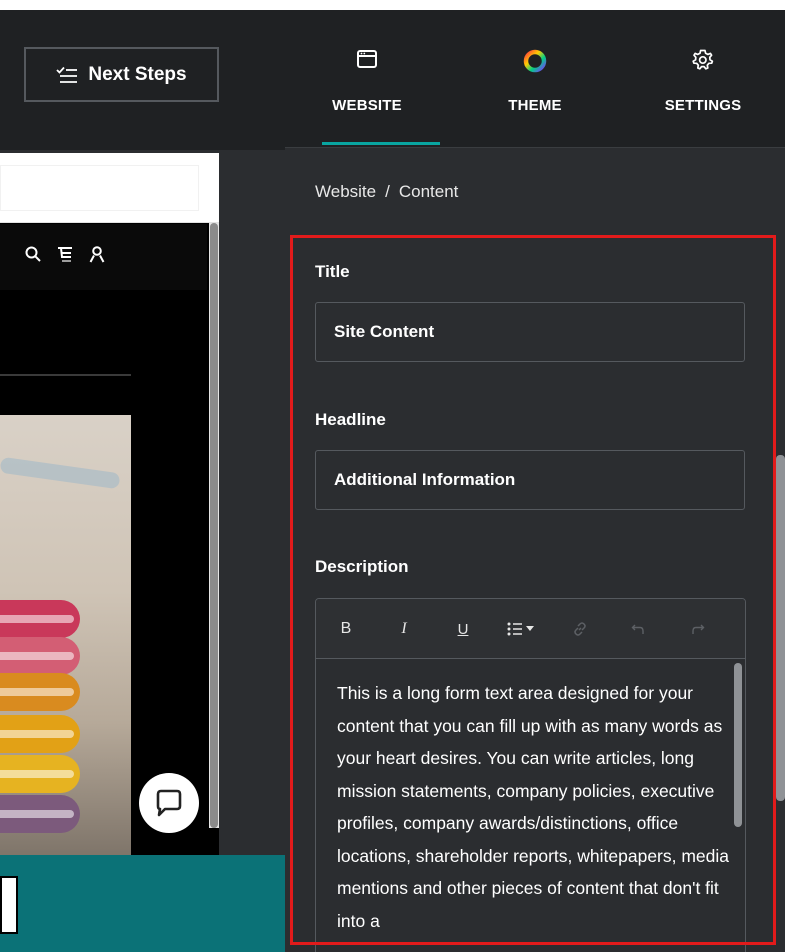  I want to click on panel-tabs: WEBSITE THEME SETTINGS, so click(535, 79).